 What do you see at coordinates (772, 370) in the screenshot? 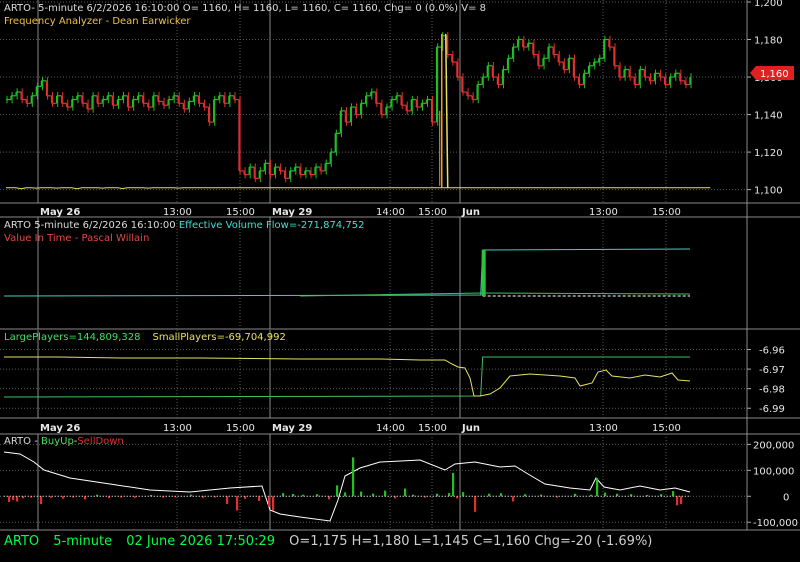
I see `y-tick-players-1: -6.97` at bounding box center [772, 370].